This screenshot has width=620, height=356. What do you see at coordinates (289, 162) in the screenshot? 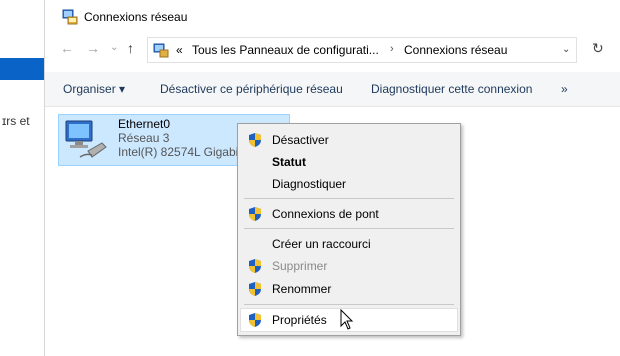
I see `menu-item-status: Statut` at bounding box center [289, 162].